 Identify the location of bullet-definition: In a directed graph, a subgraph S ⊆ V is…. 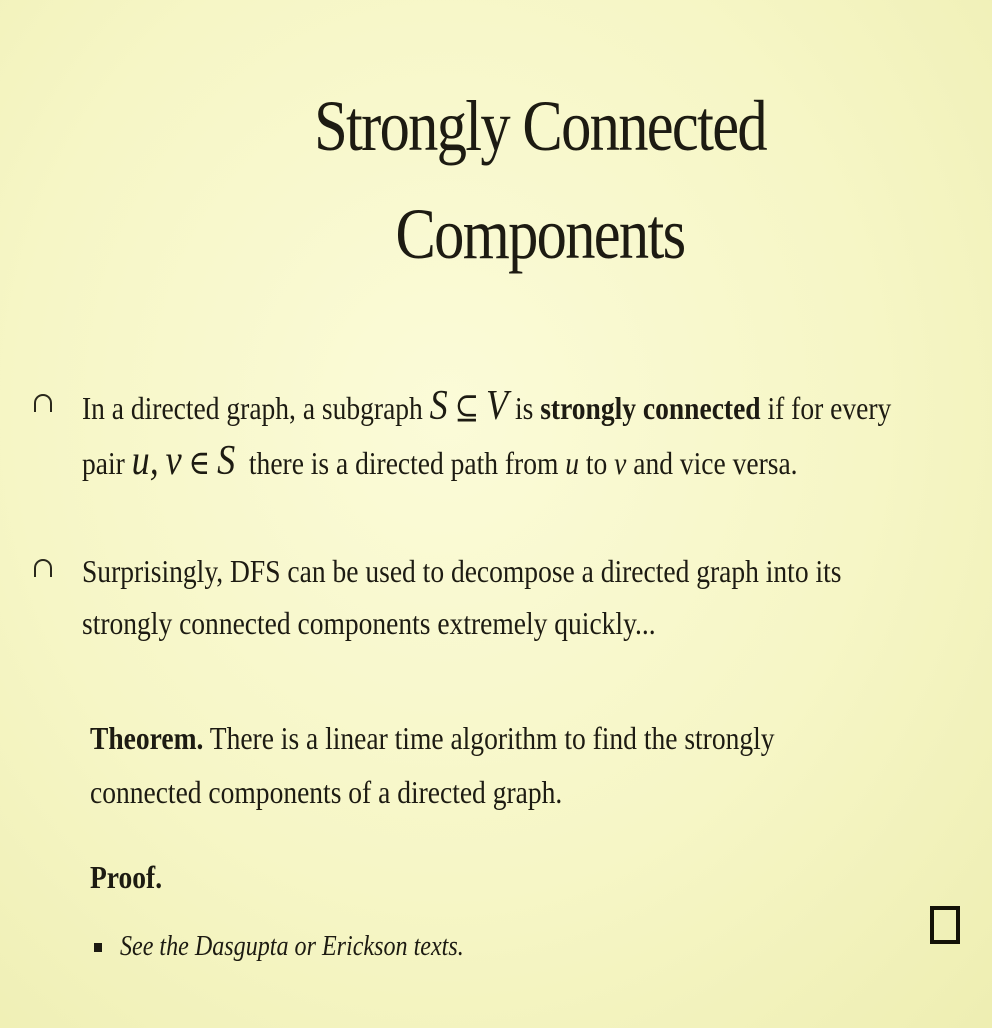
(504, 435).